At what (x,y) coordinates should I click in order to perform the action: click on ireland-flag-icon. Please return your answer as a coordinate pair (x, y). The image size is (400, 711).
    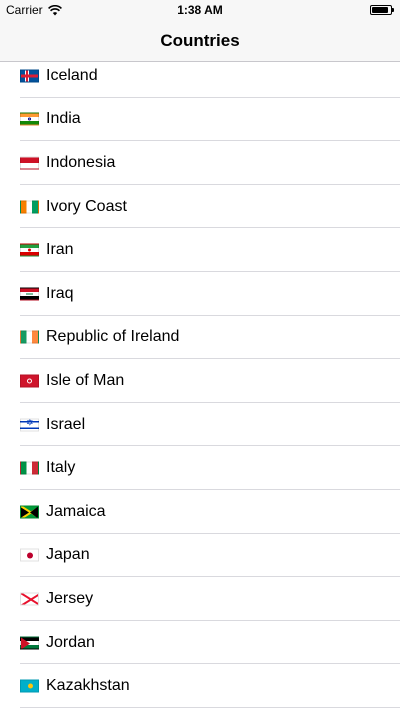
    Looking at the image, I should click on (29, 337).